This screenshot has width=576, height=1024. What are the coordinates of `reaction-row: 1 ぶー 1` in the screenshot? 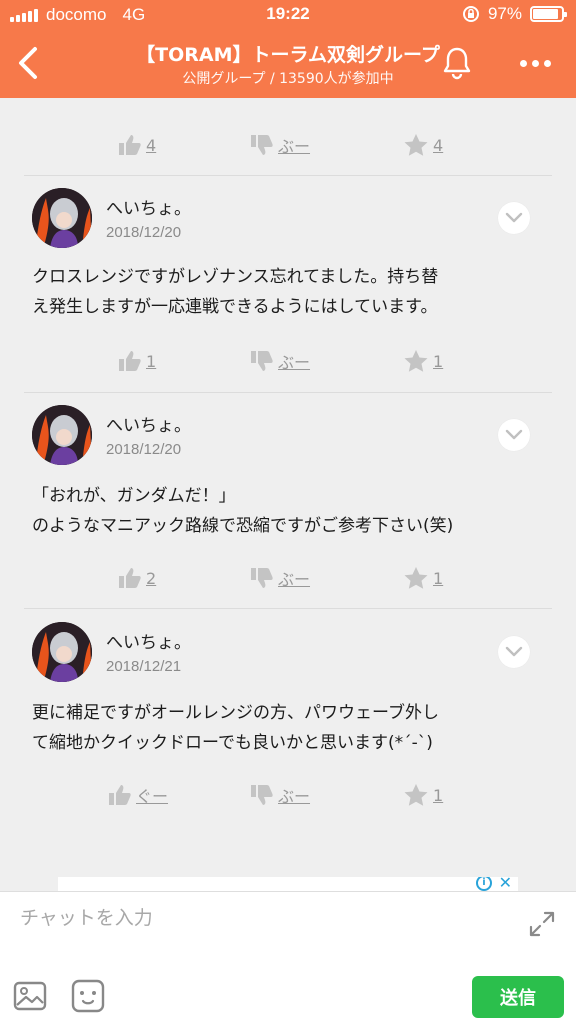 It's located at (288, 361).